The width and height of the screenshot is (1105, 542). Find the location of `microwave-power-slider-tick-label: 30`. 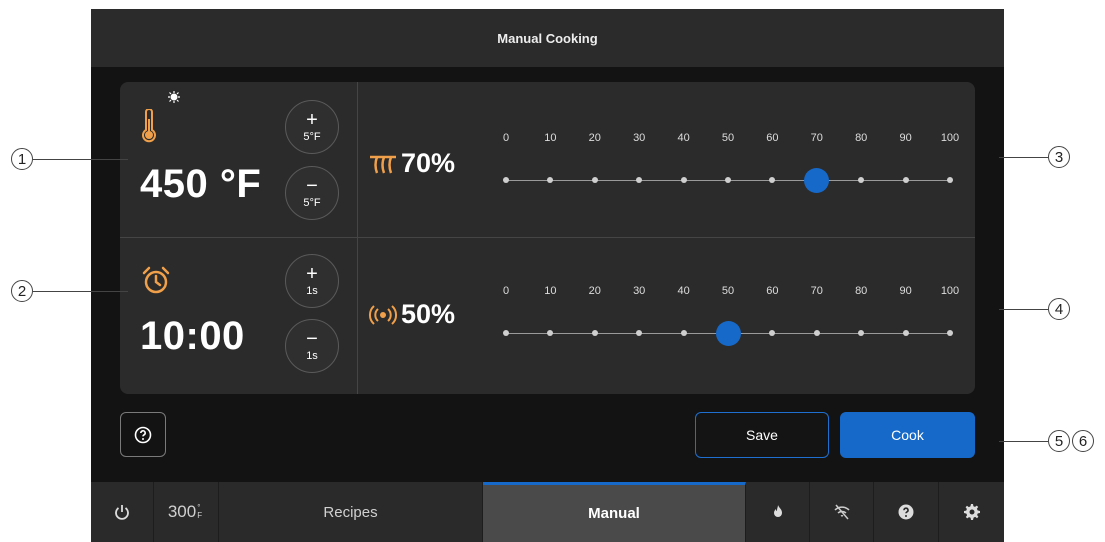

microwave-power-slider-tick-label: 30 is located at coordinates (639, 291).